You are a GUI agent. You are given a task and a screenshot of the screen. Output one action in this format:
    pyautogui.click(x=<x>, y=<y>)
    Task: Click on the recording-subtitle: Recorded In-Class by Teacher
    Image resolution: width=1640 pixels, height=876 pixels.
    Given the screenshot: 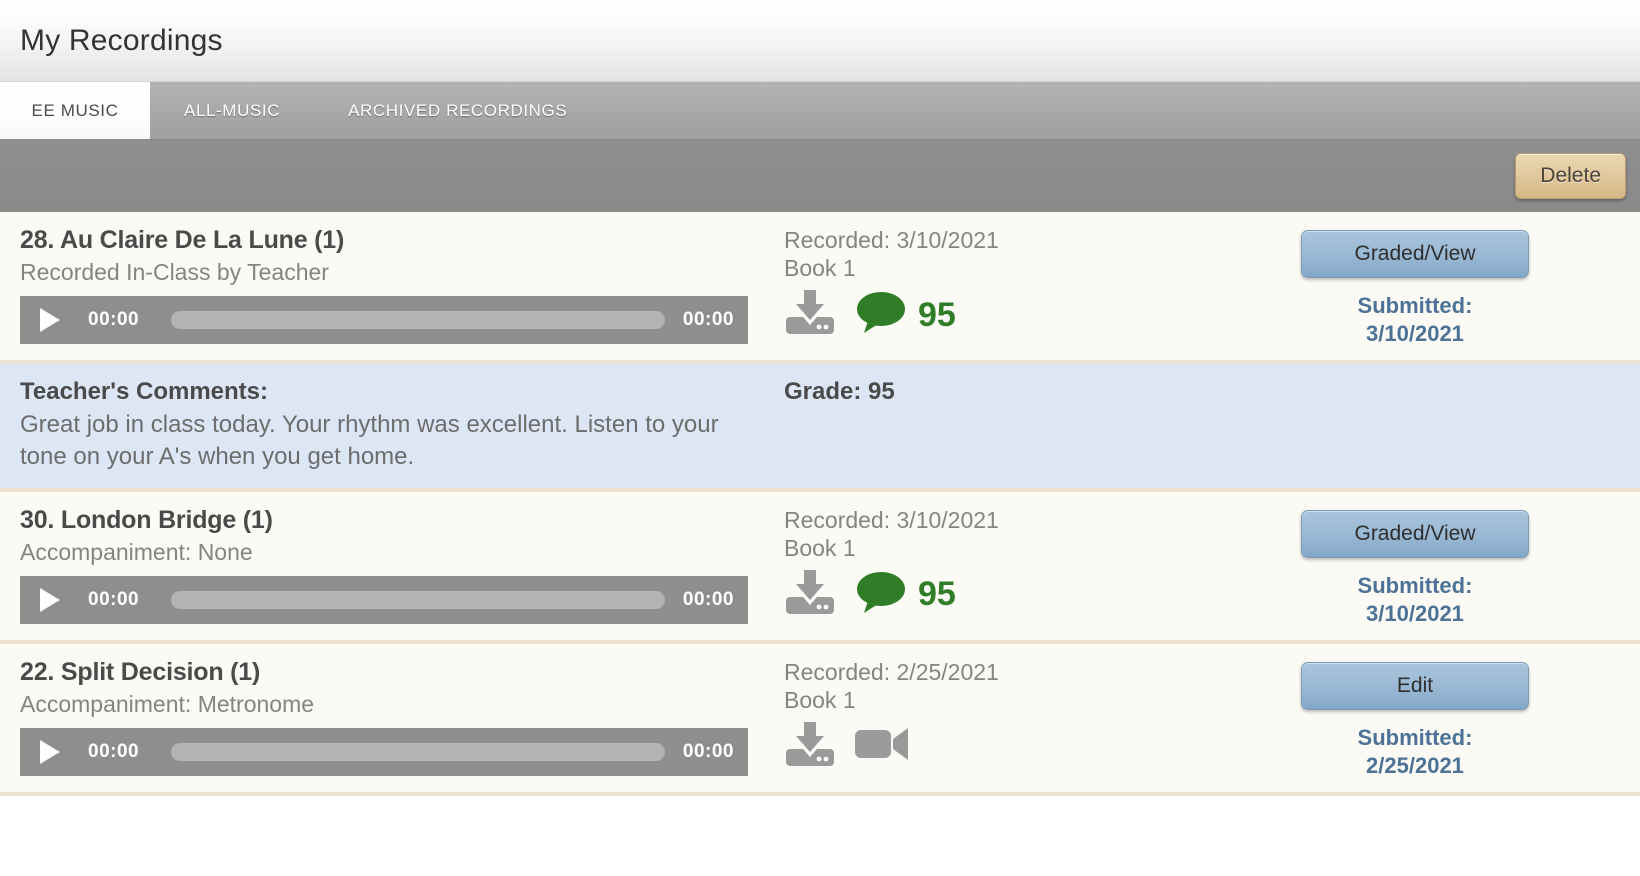 What is the action you would take?
    pyautogui.click(x=174, y=272)
    